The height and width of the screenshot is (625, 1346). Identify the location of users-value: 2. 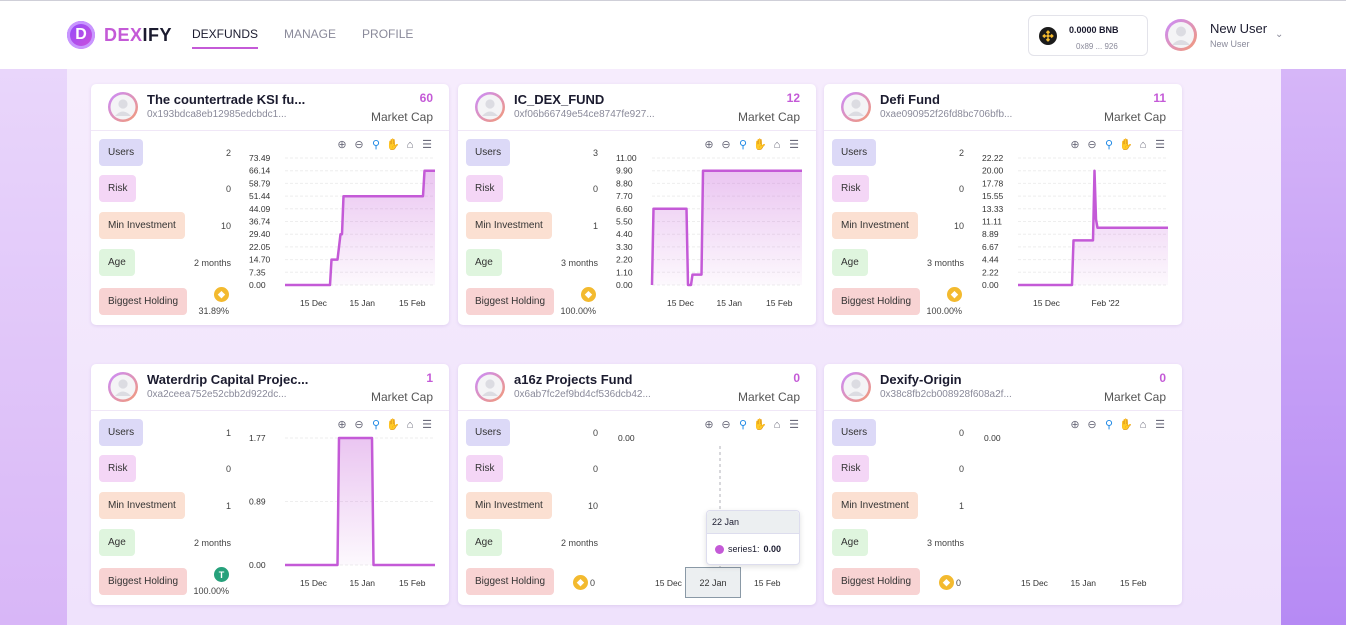
(228, 153).